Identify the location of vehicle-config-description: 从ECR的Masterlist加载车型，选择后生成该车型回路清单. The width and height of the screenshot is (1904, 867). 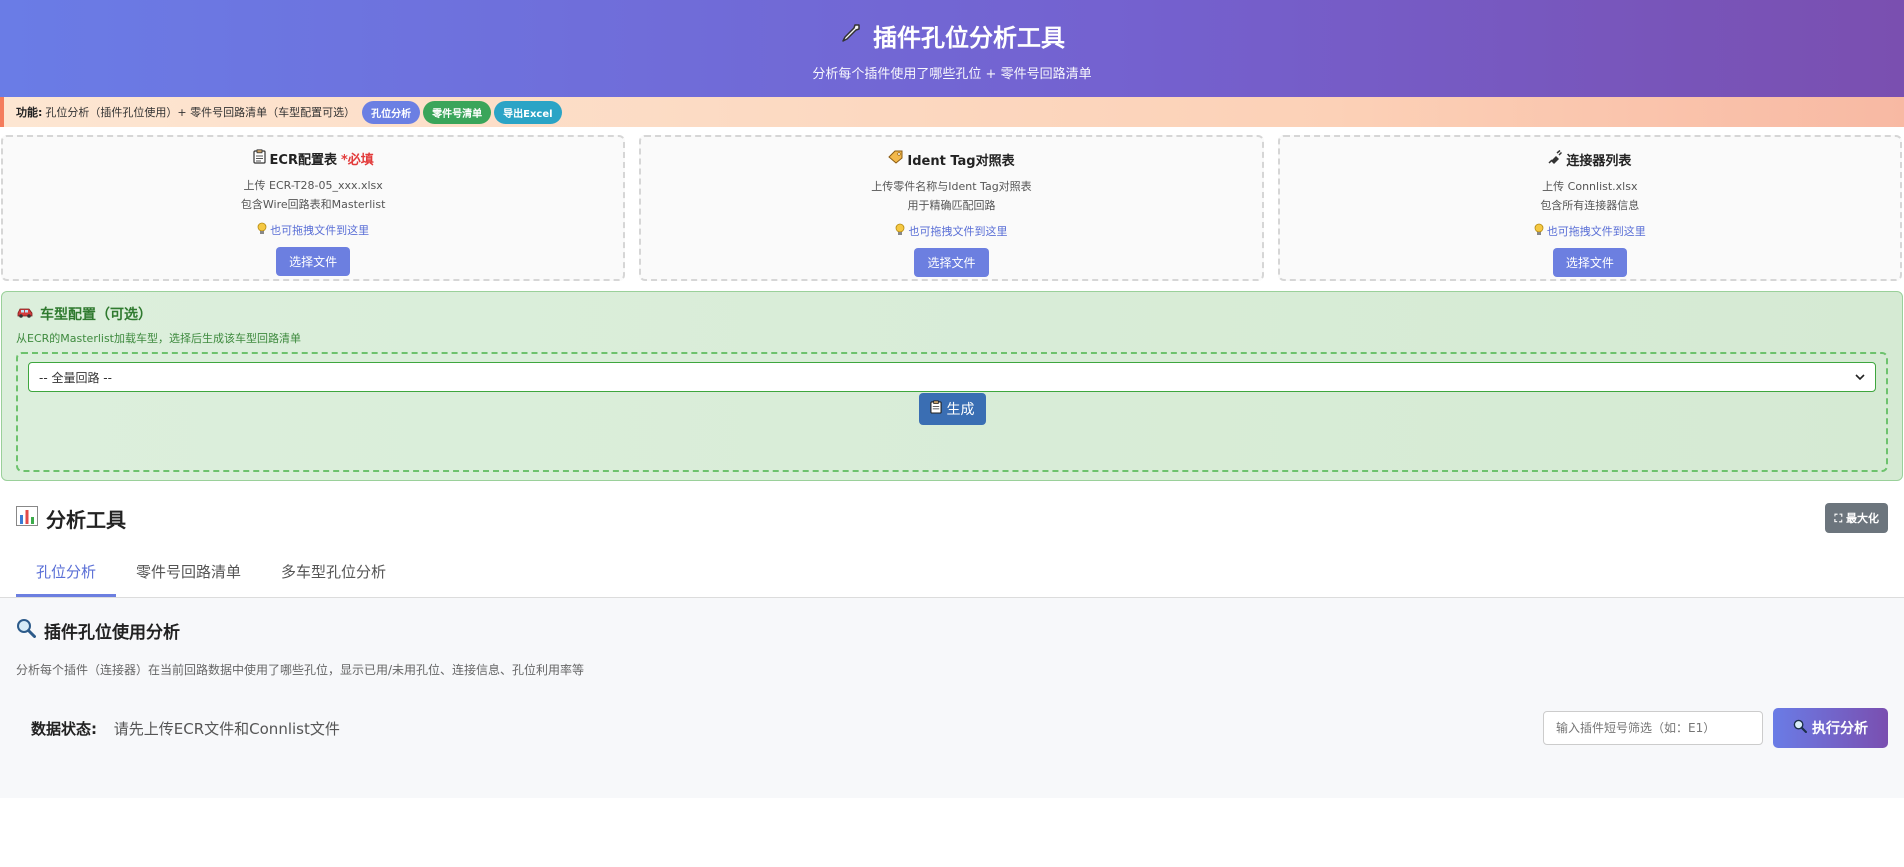
(158, 338).